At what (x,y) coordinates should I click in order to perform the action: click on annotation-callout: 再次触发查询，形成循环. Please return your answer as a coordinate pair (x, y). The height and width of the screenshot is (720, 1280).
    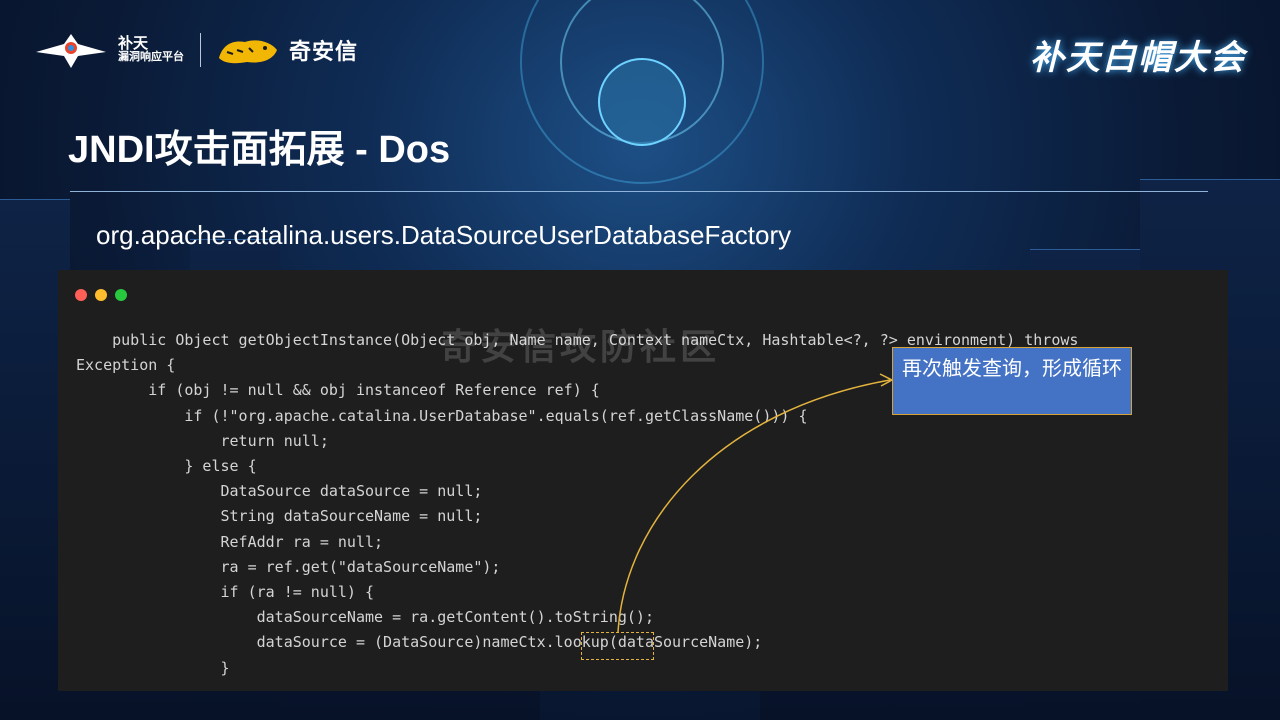
    Looking at the image, I should click on (1012, 381).